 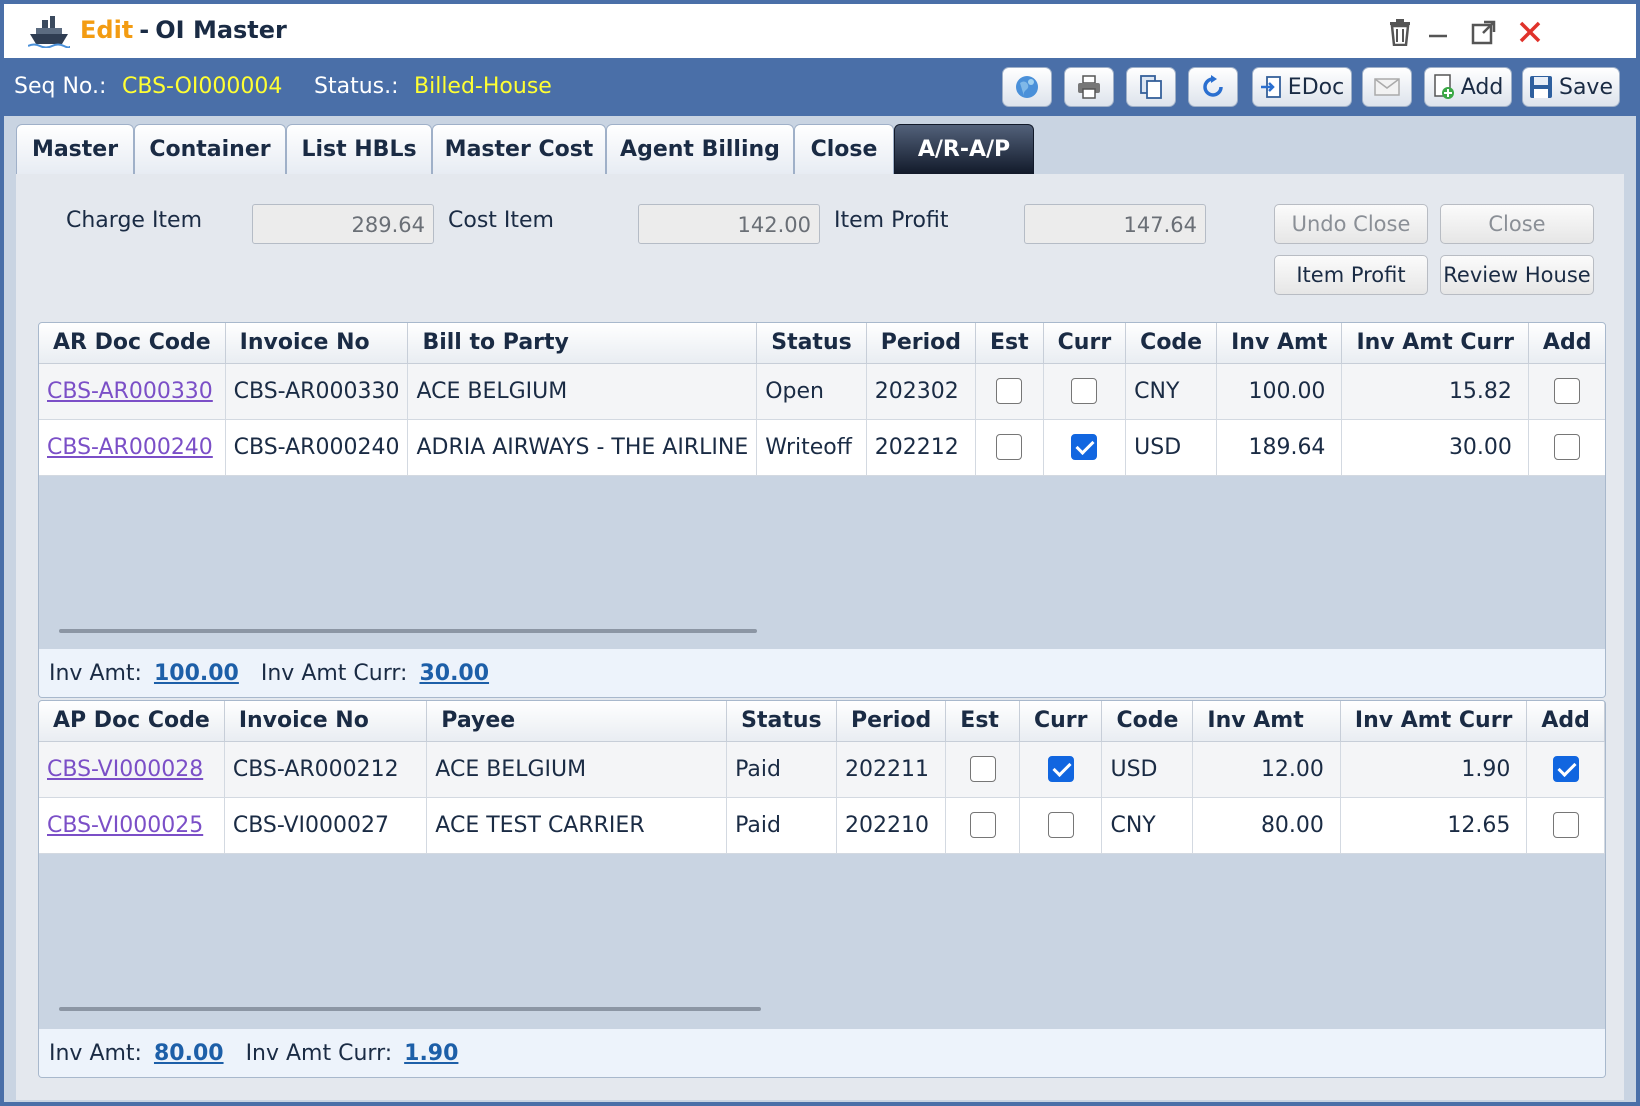 I want to click on tab-master: Master, so click(x=75, y=149).